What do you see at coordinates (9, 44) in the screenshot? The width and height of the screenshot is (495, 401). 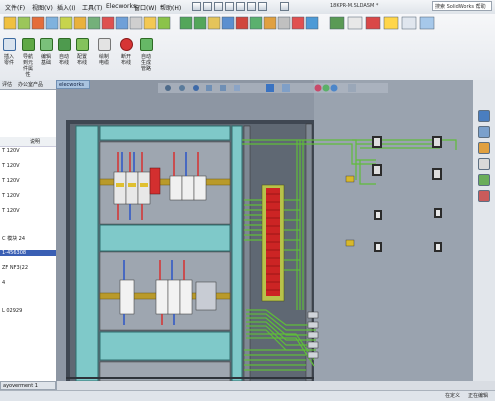 I see `insert-part-icon` at bounding box center [9, 44].